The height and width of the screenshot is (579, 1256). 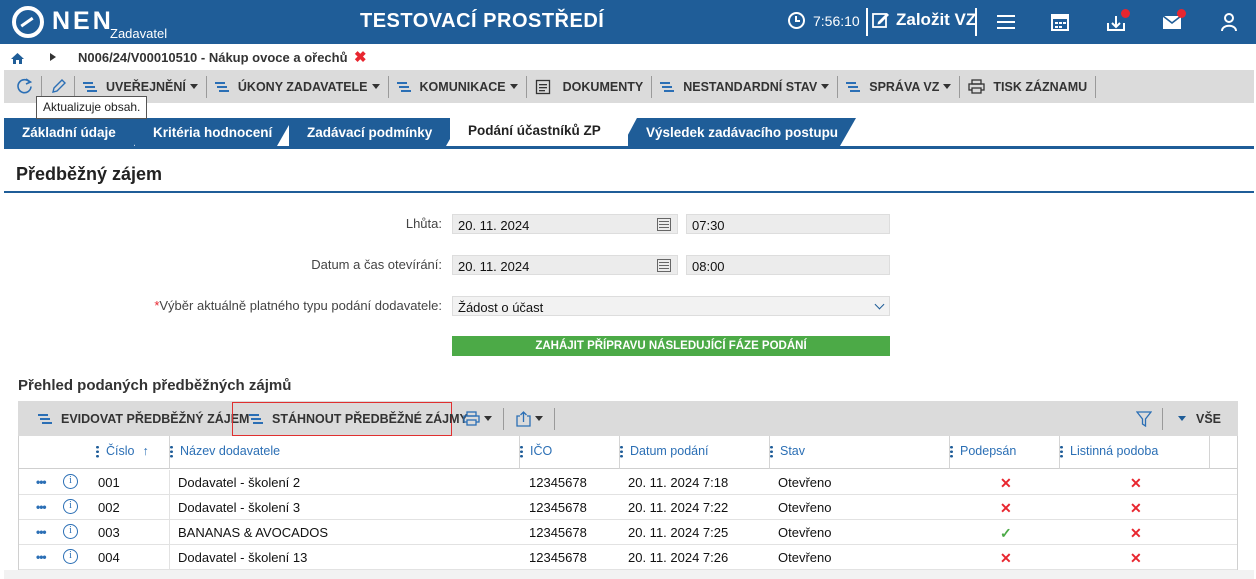 I want to click on column-label: Listinná podoba, so click(x=1114, y=451).